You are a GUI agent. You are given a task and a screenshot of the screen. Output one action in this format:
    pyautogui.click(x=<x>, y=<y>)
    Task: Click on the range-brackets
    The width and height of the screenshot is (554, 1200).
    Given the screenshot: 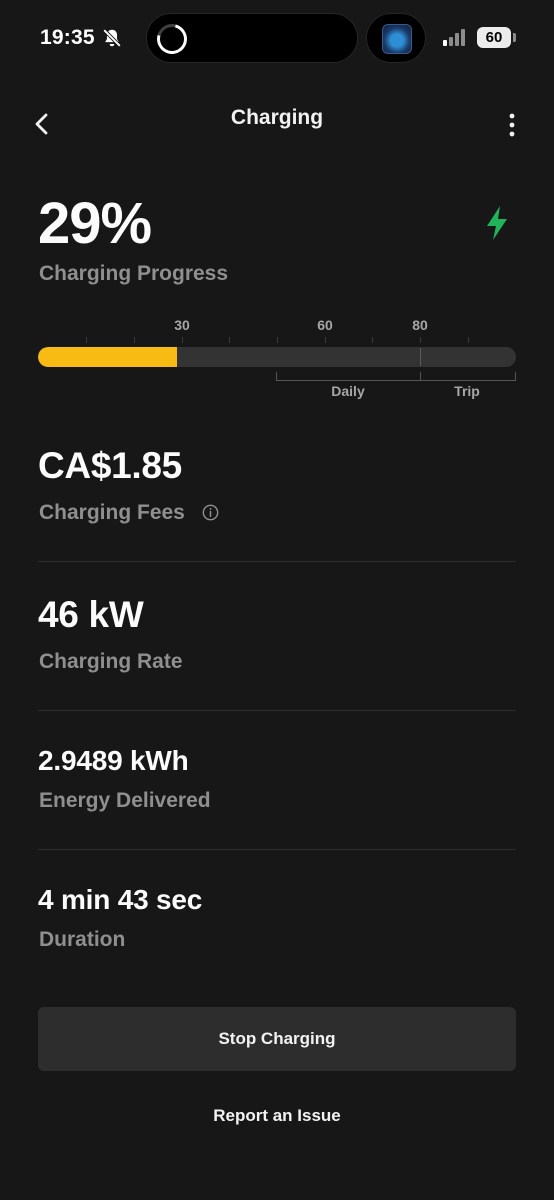 What is the action you would take?
    pyautogui.click(x=396, y=376)
    